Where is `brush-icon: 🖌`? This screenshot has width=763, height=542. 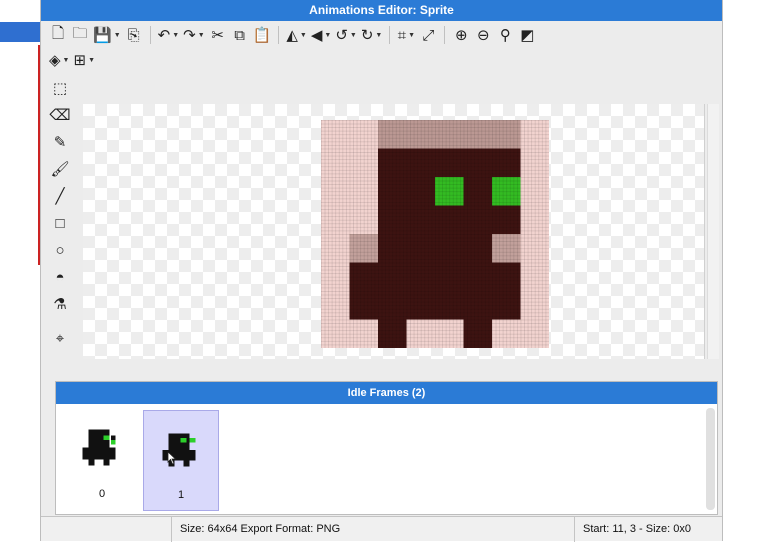 brush-icon: 🖌 is located at coordinates (60, 169).